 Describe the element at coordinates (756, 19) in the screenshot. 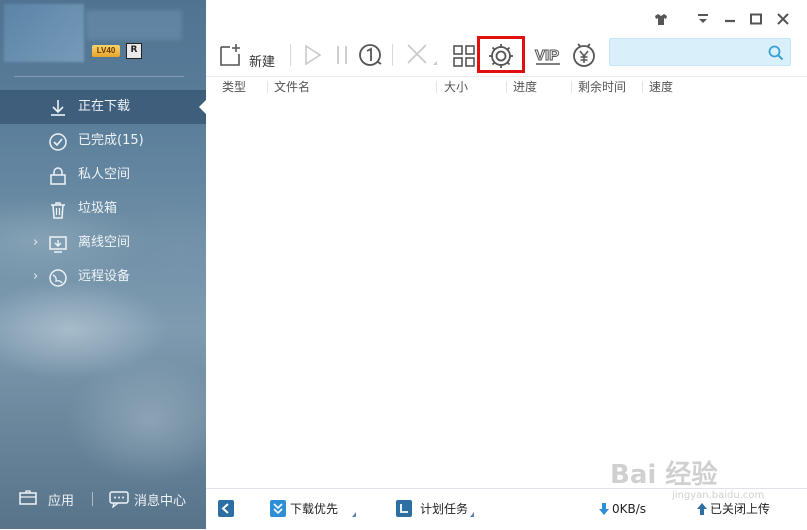

I see `maximize-icon` at that location.